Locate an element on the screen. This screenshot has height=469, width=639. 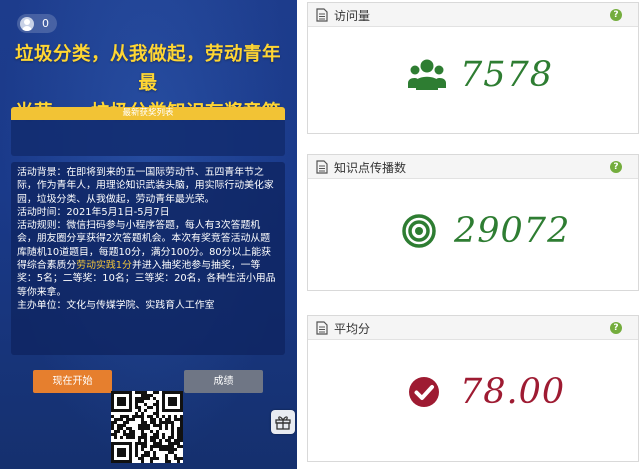
qr-code-icon is located at coordinates (147, 427).